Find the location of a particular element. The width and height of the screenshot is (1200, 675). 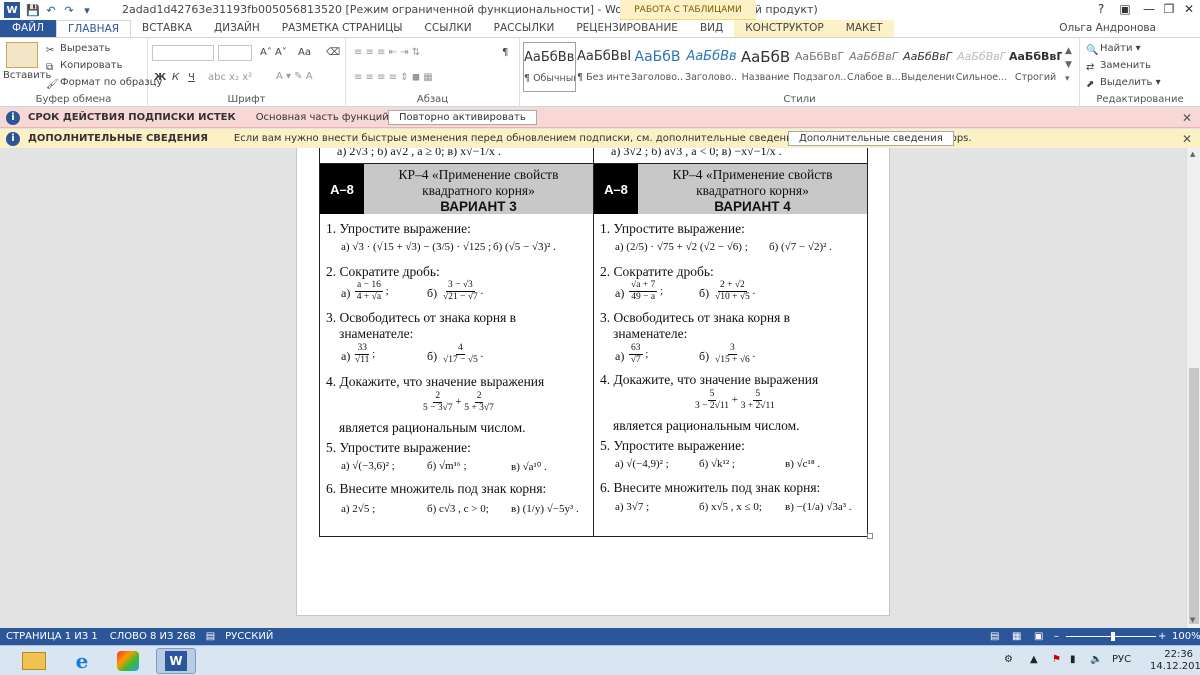

styles-scroll-icon: ▲ ▼ ▾ is located at coordinates (1068, 65).